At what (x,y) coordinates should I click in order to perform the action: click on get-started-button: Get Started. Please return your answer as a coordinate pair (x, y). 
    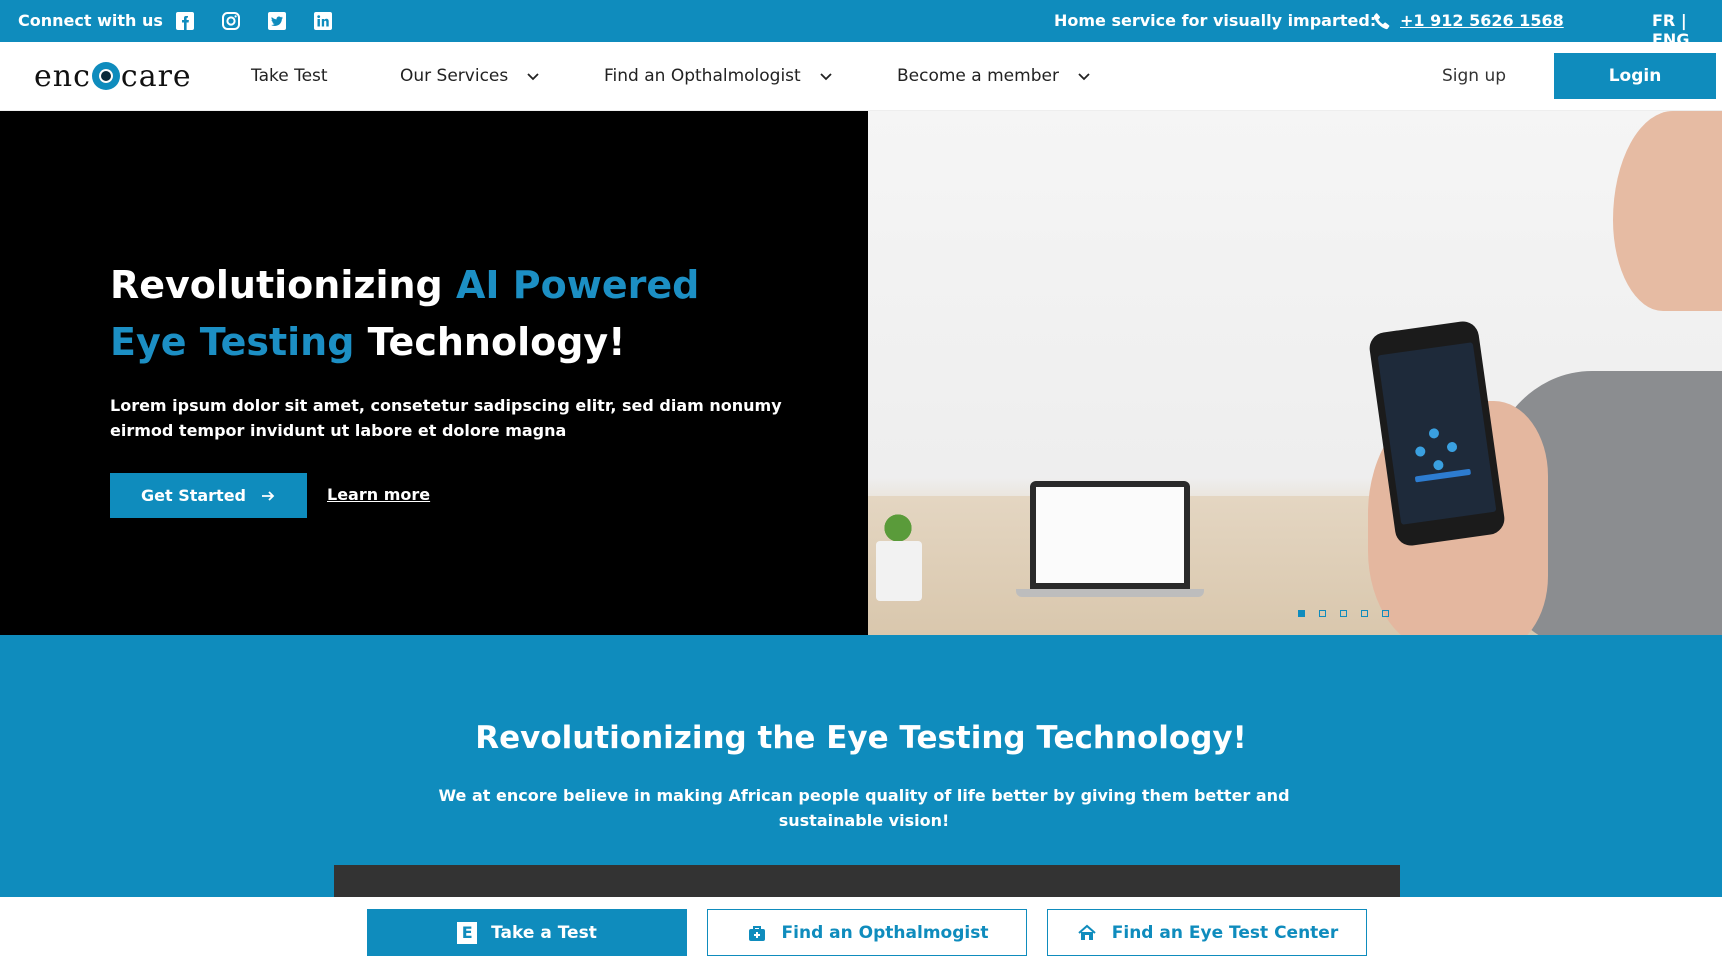
    Looking at the image, I should click on (208, 495).